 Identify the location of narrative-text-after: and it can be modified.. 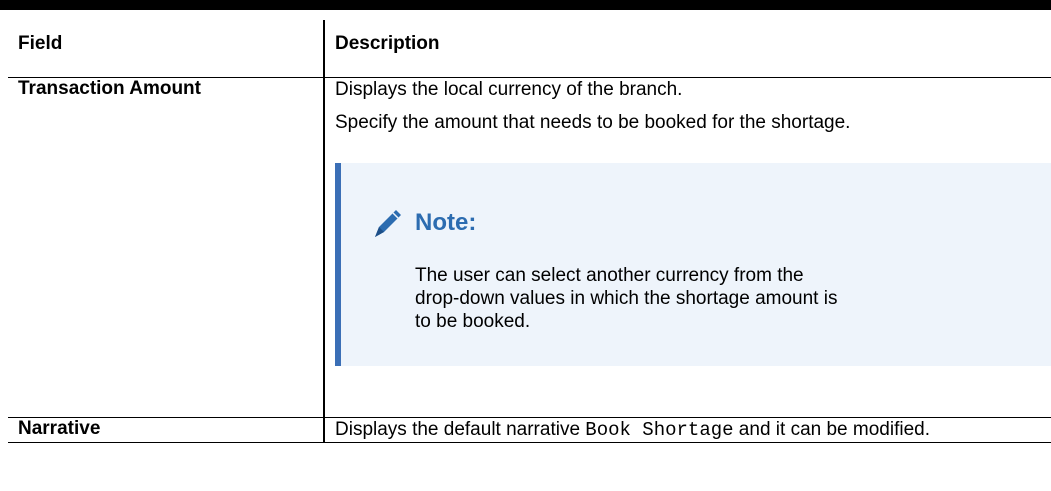
(831, 429).